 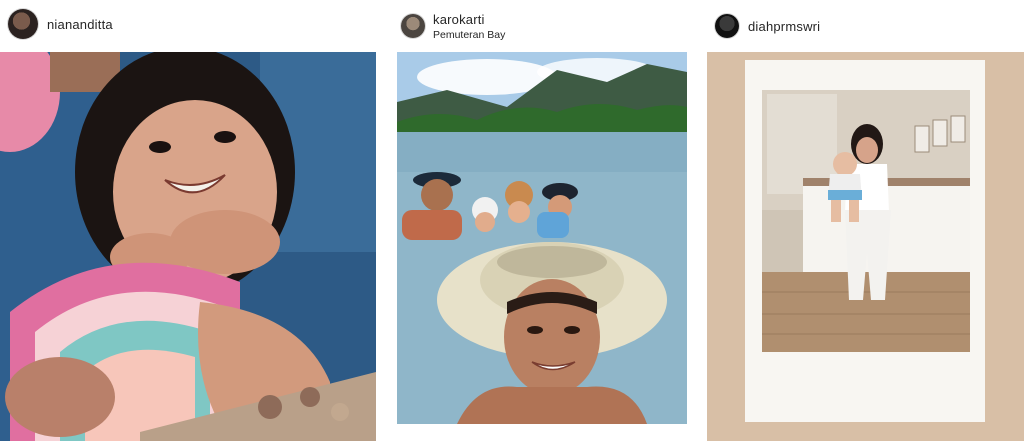 What do you see at coordinates (784, 26) in the screenshot?
I see `username: diahprmswri` at bounding box center [784, 26].